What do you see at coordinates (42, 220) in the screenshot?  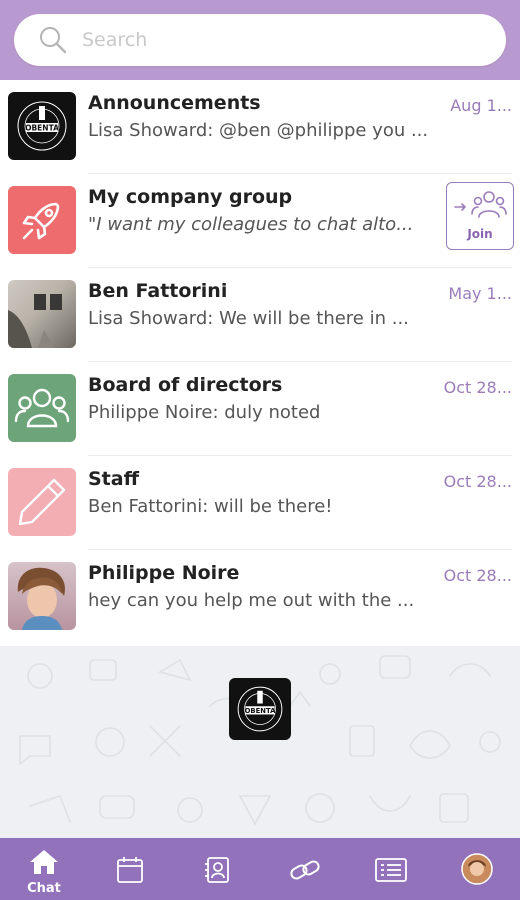 I see `rocket-icon` at bounding box center [42, 220].